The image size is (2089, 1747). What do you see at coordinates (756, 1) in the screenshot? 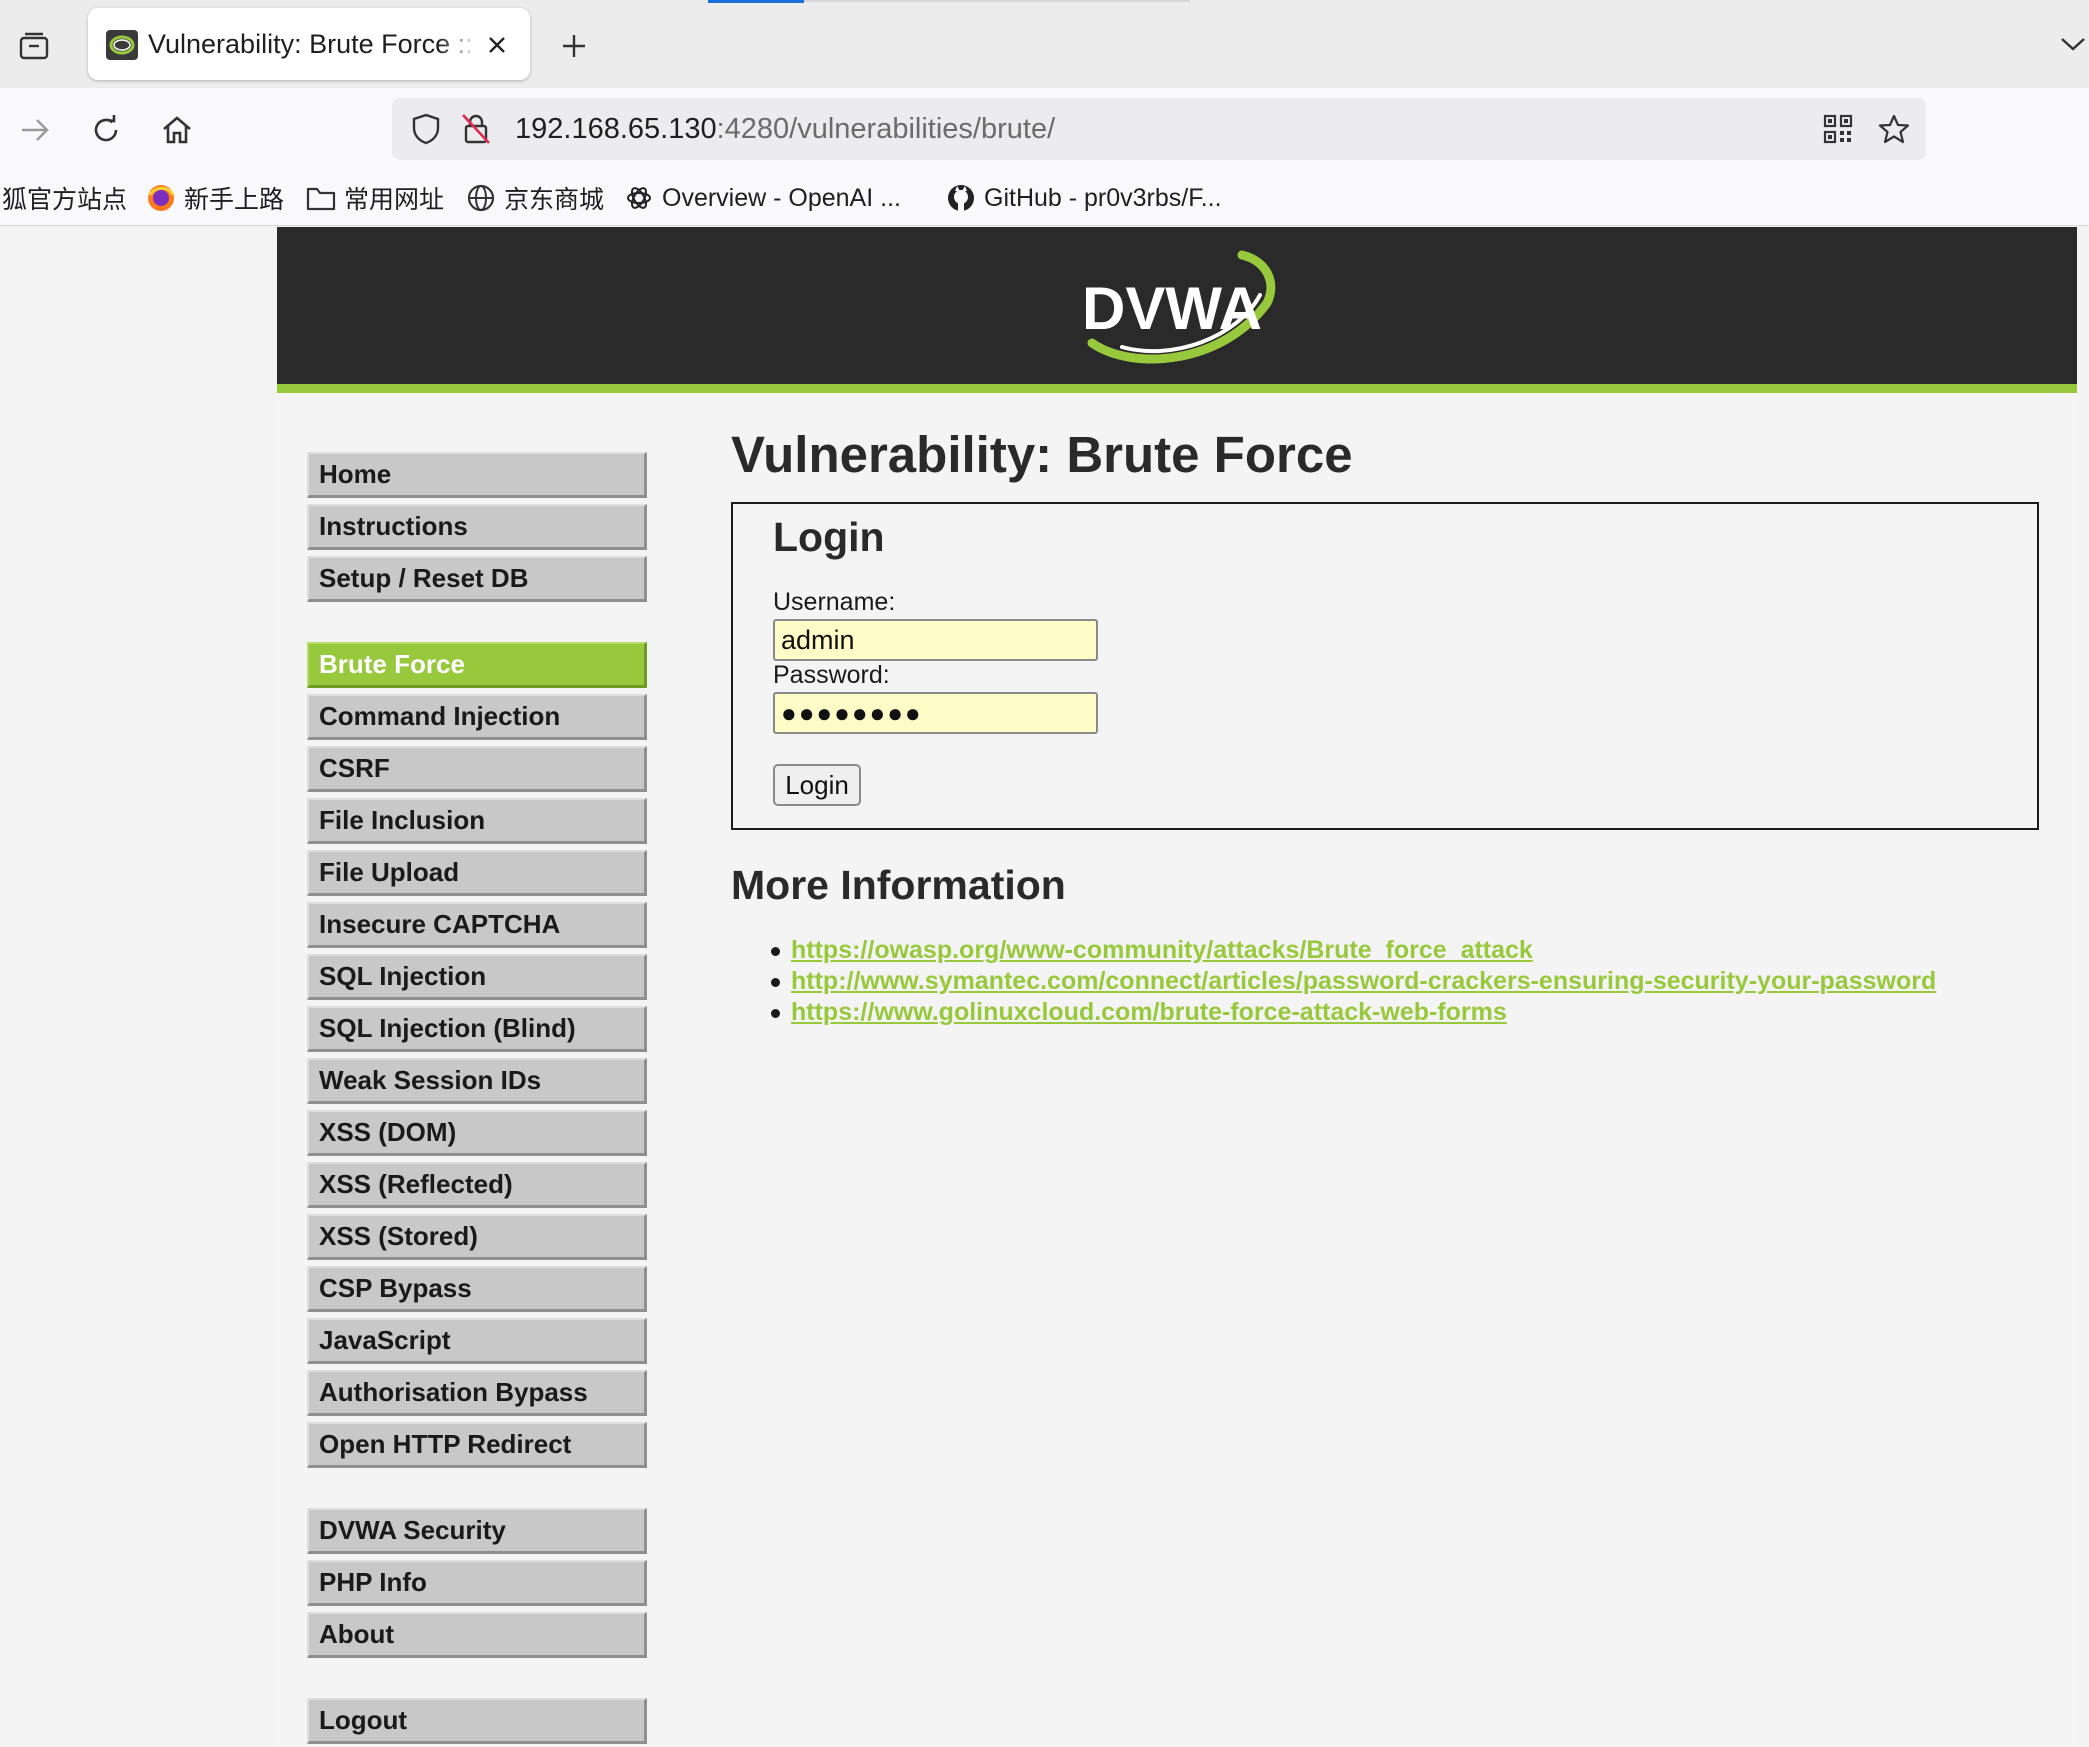
I see `loading-indicator` at bounding box center [756, 1].